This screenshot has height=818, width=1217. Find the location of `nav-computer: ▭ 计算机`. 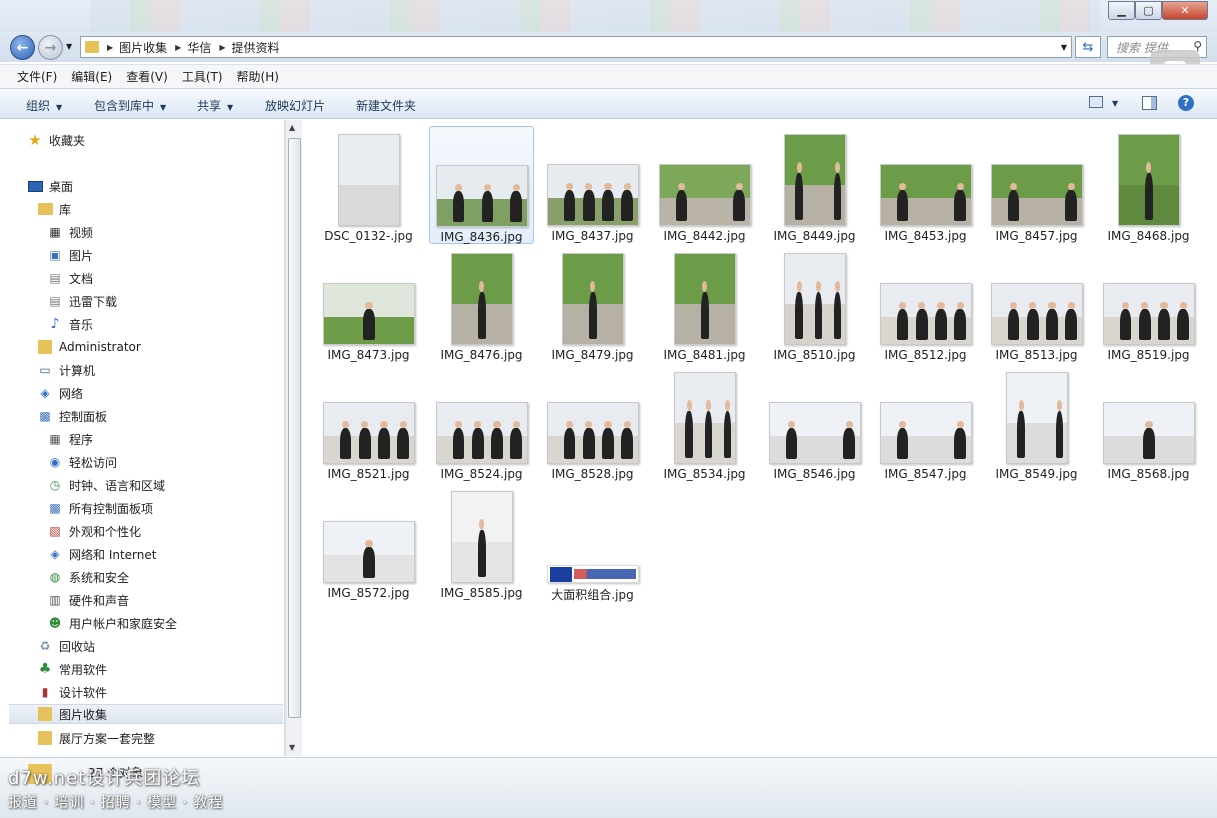

nav-computer: ▭ 计算机 is located at coordinates (66, 370).